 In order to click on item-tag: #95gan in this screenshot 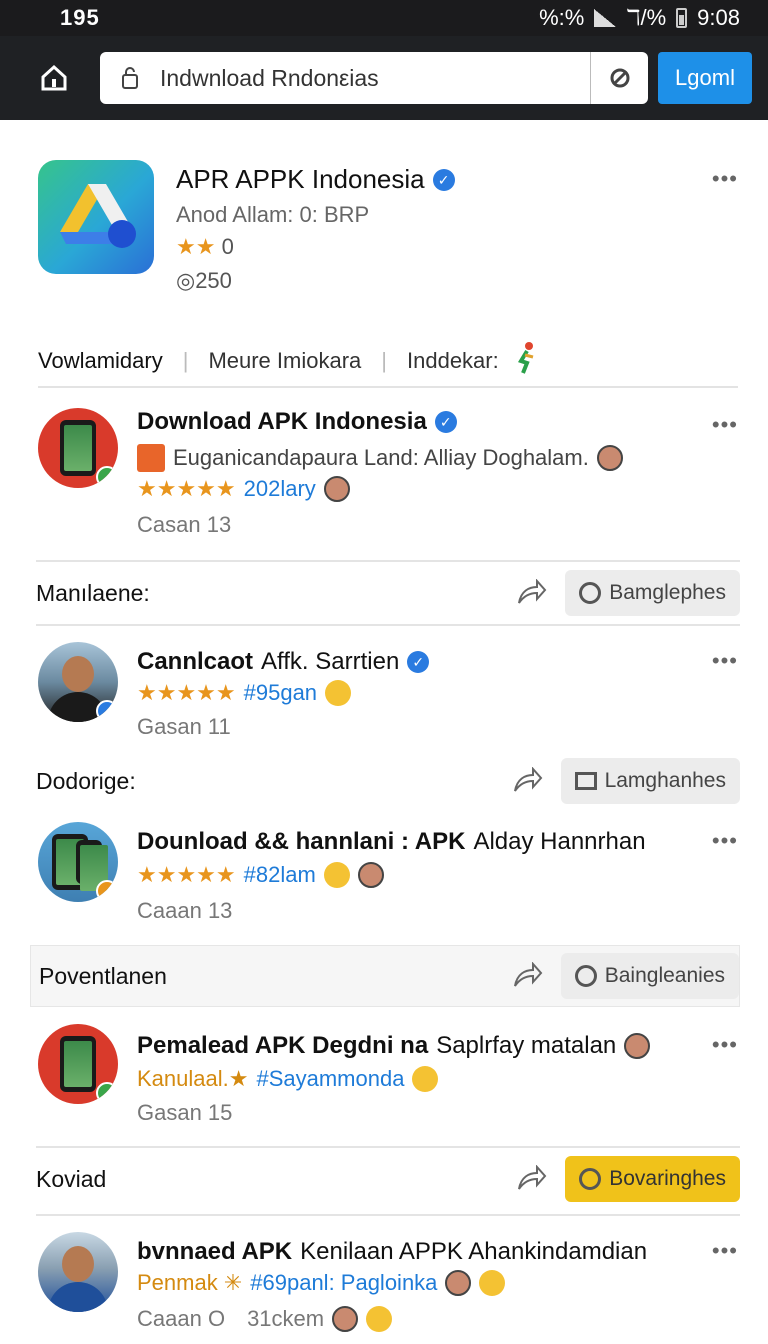, I will do `click(280, 693)`.